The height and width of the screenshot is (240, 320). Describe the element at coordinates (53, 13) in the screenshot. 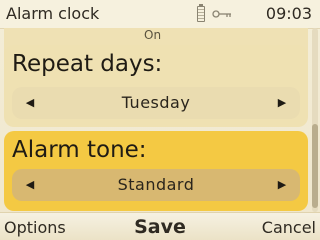

I see `app-title: Alarm clock` at that location.